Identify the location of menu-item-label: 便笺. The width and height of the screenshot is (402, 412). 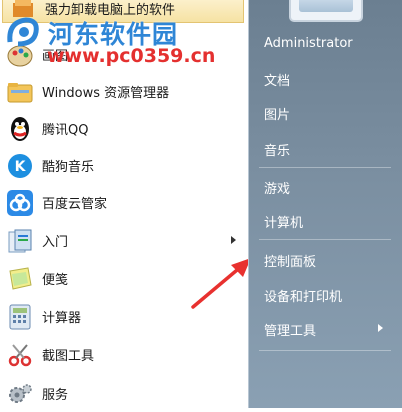
(55, 280).